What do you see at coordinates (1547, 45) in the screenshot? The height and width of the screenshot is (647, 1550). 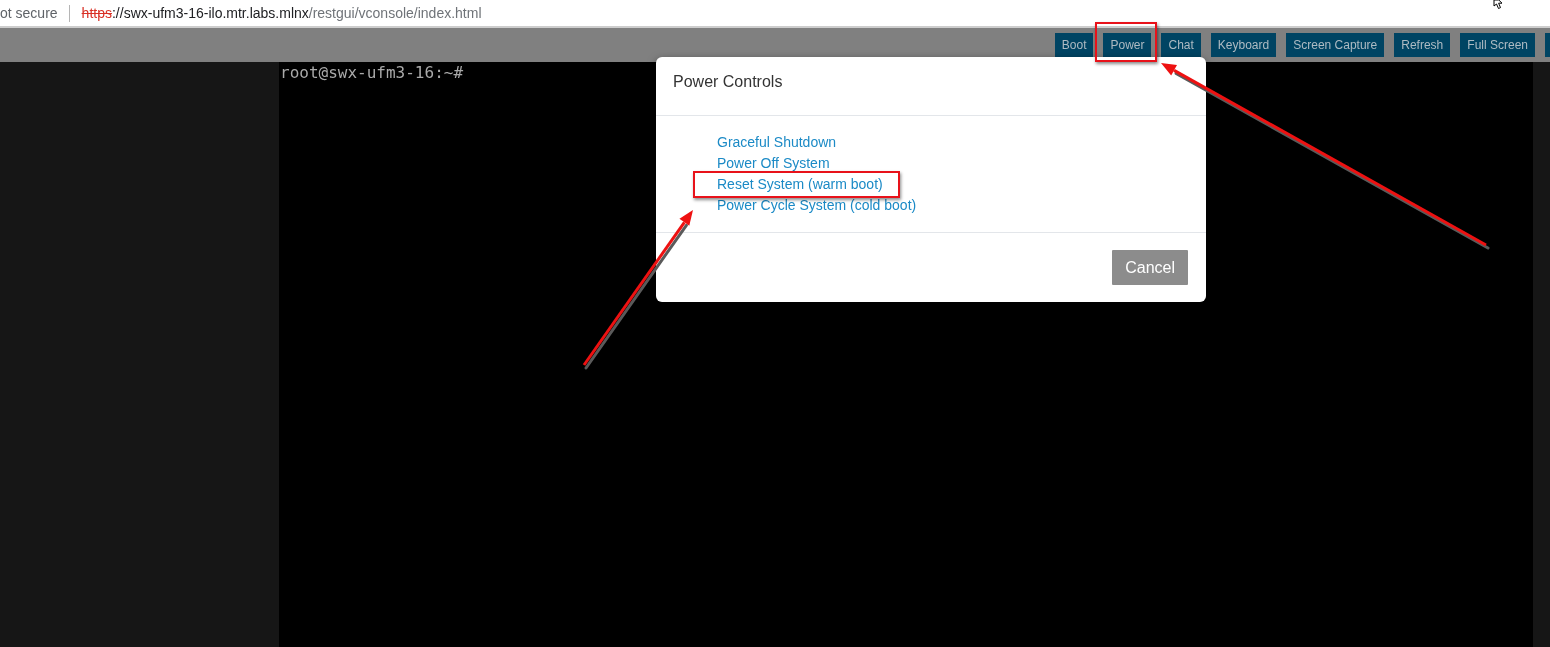 I see `toolbar-button` at bounding box center [1547, 45].